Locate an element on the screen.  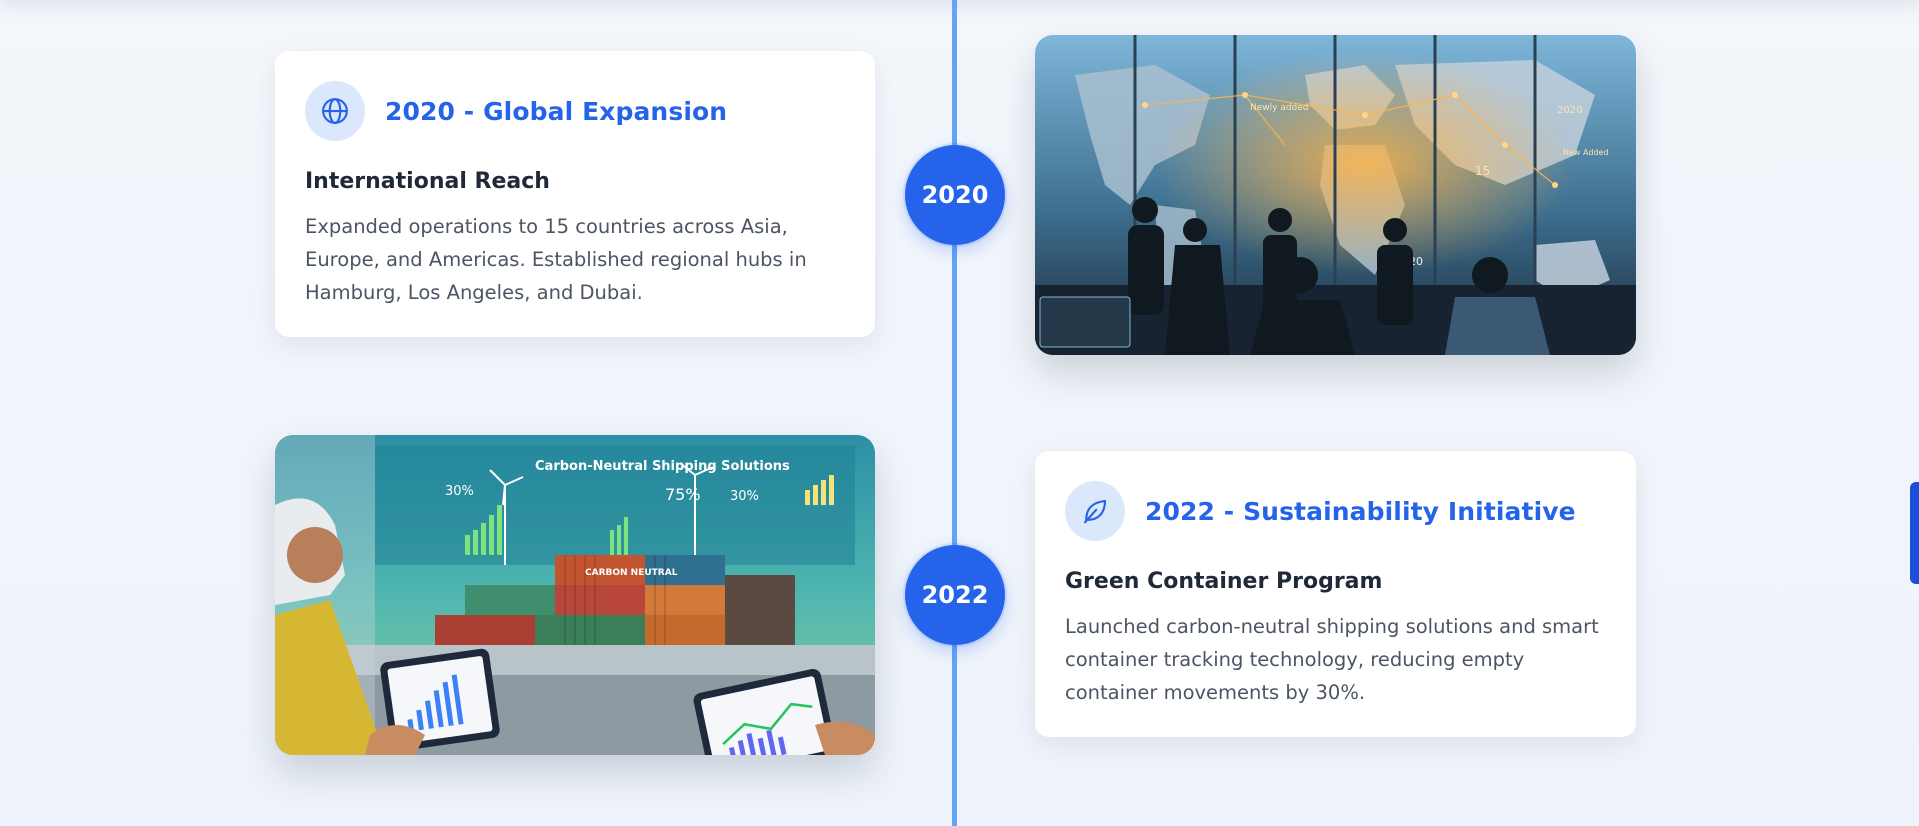
svg-text: 15 is located at coordinates (1482, 171).